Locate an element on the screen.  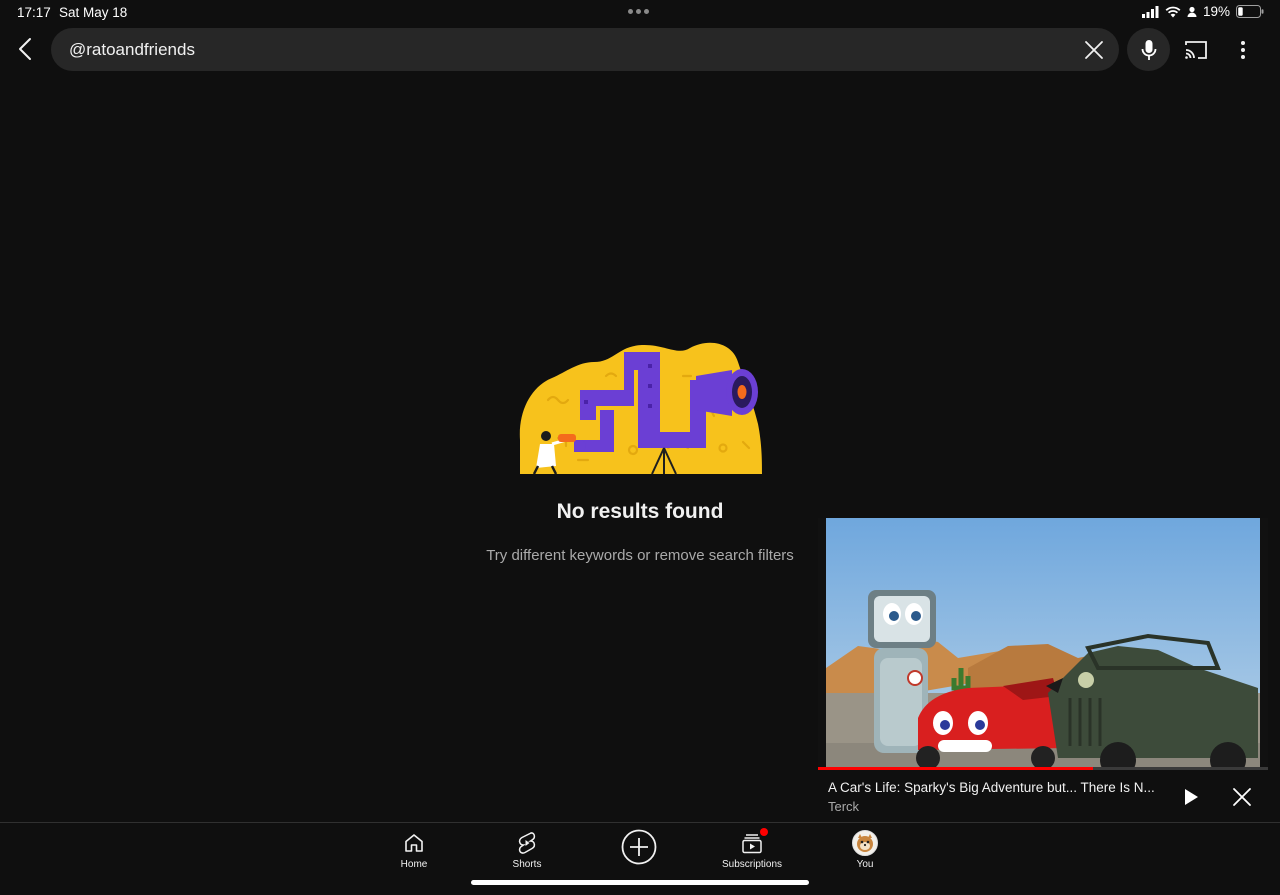
nav-item-home: Home is located at coordinates (414, 850).